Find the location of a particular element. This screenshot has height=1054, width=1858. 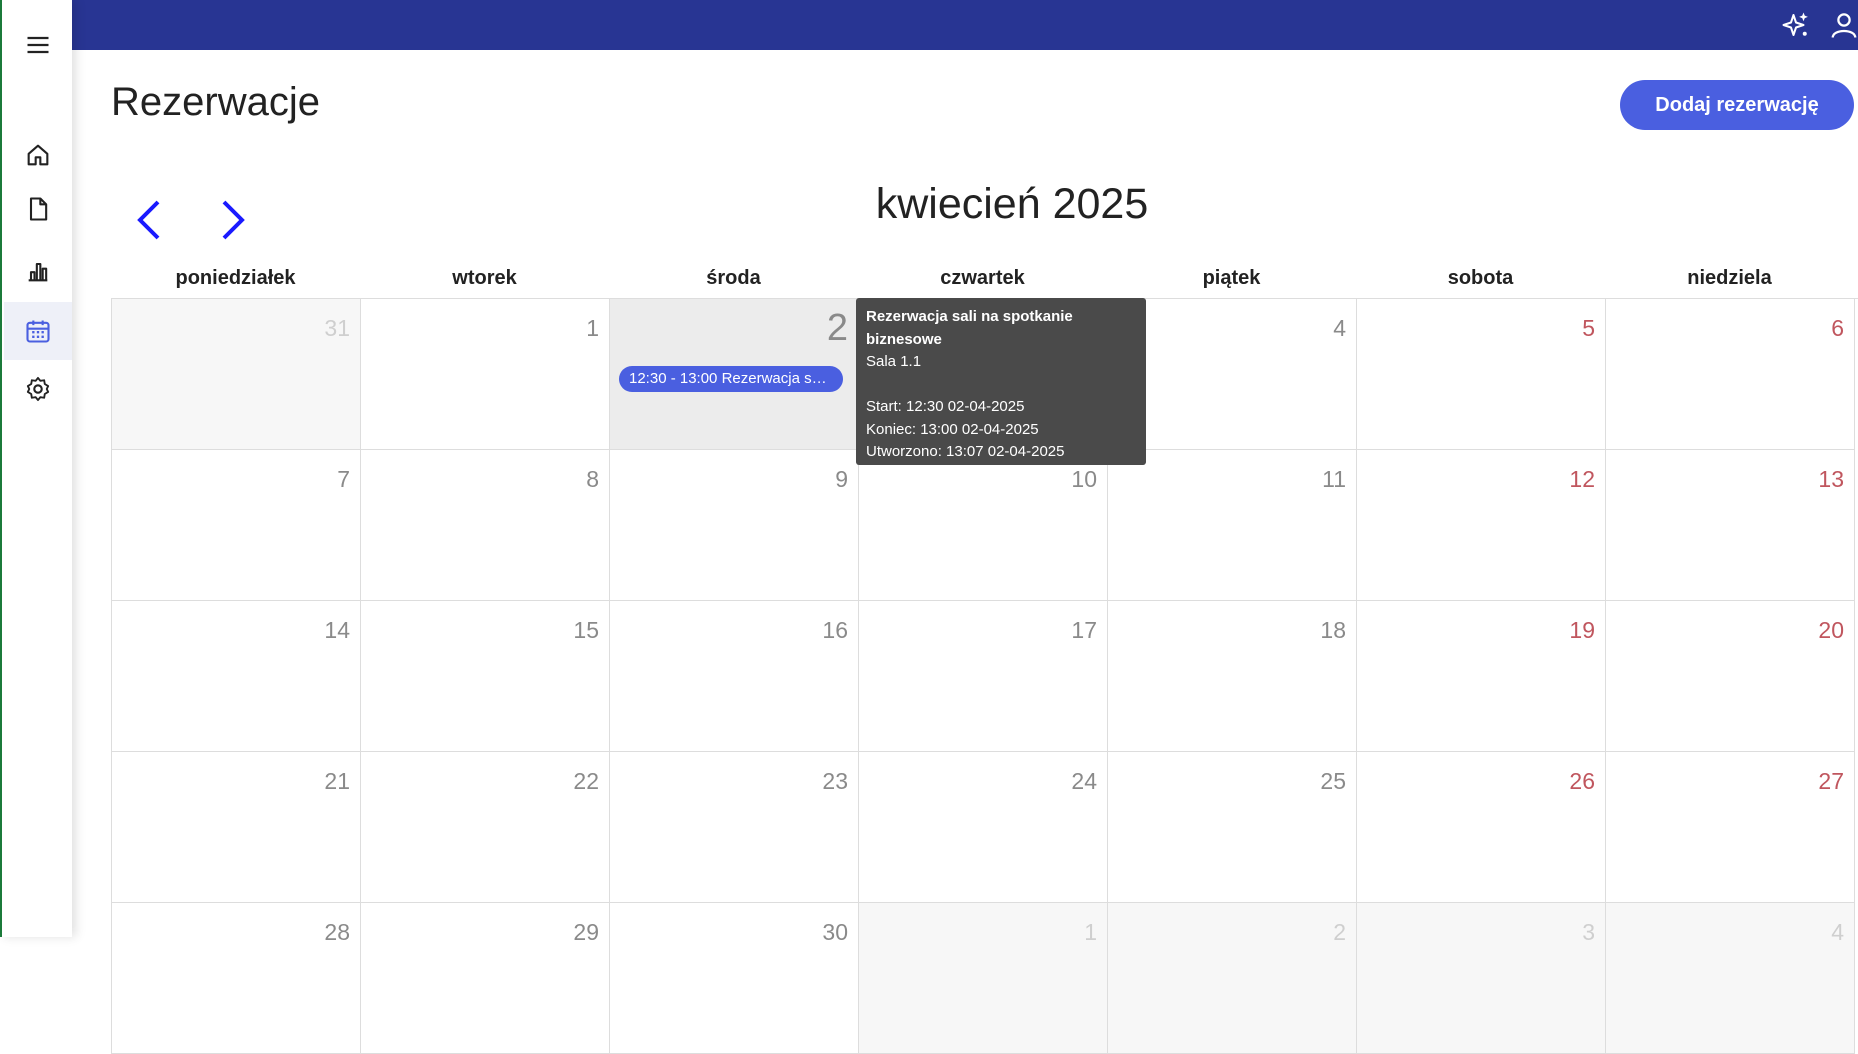

user-account-button is located at coordinates (1843, 25).